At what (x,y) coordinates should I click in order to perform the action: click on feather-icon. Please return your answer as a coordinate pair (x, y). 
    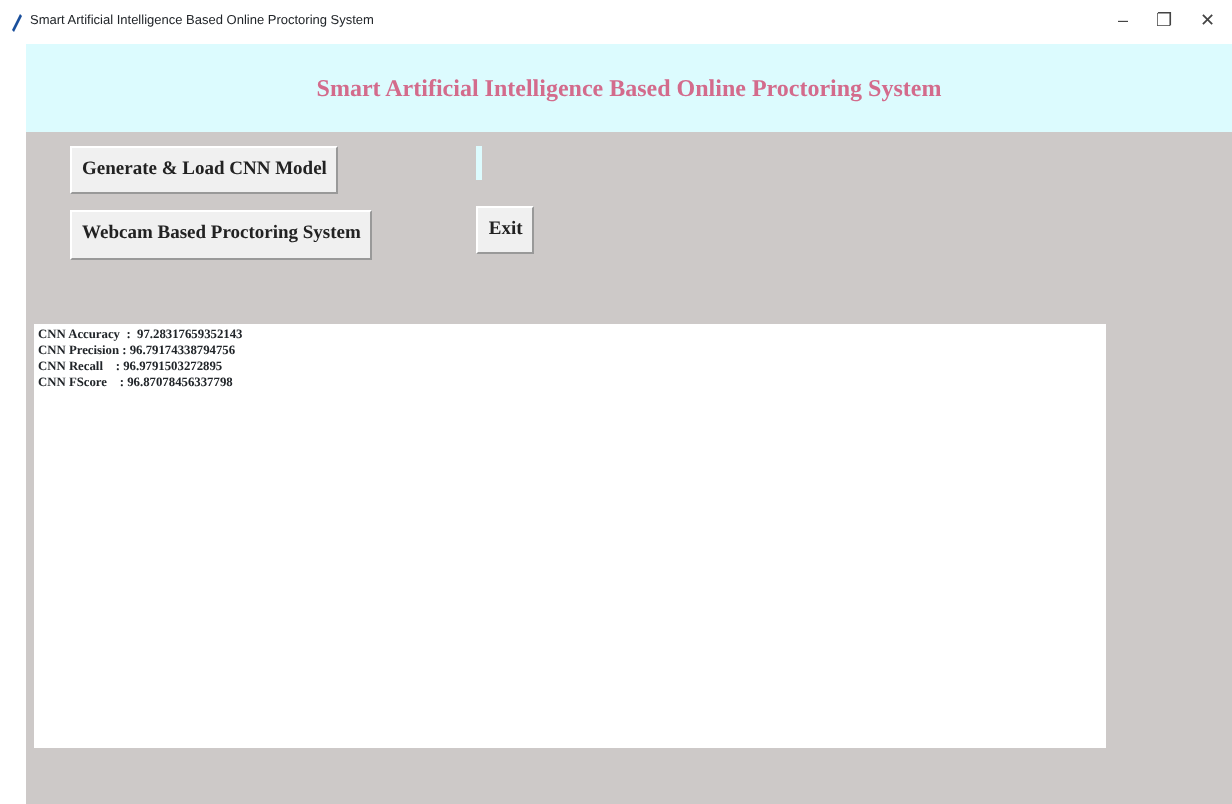
    Looking at the image, I should click on (17, 22).